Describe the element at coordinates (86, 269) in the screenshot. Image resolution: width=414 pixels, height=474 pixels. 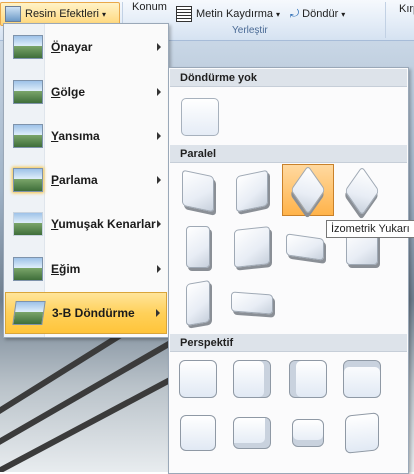
I see `menu-item-bevel: Eğim` at that location.